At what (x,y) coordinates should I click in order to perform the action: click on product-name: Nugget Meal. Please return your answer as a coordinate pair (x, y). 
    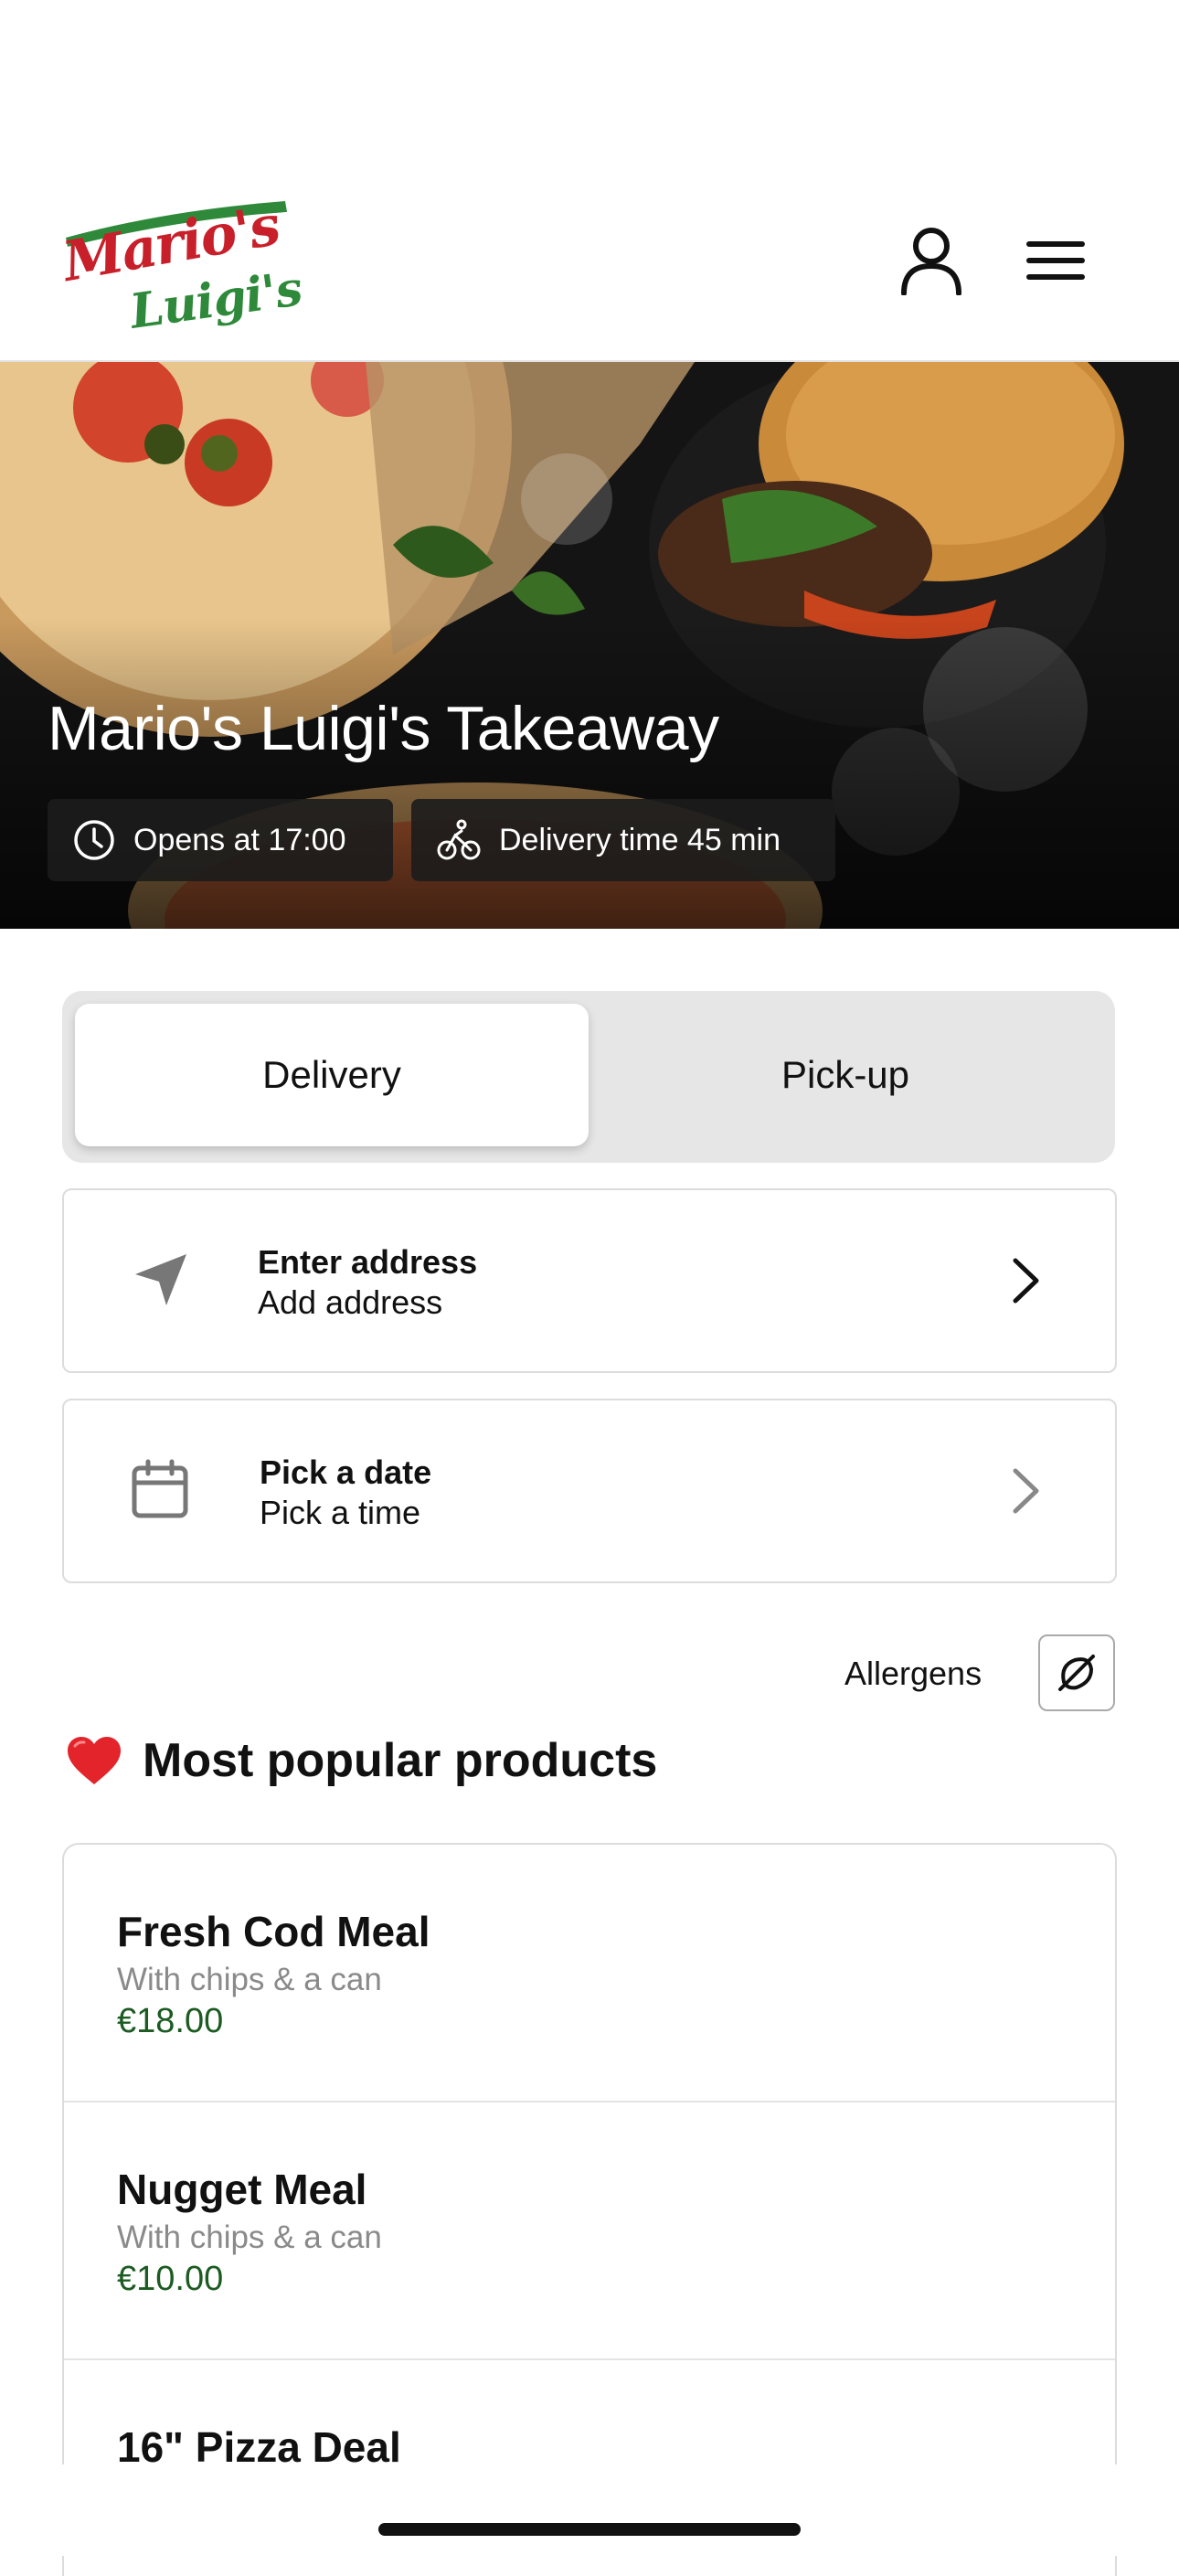
    Looking at the image, I should click on (242, 2189).